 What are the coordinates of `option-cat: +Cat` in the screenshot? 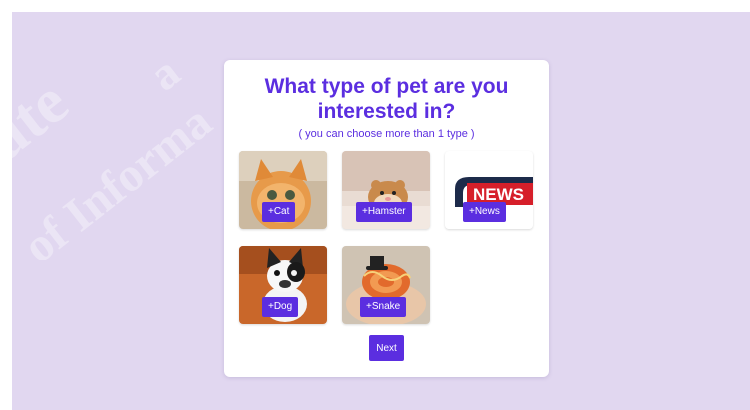 It's located at (283, 190).